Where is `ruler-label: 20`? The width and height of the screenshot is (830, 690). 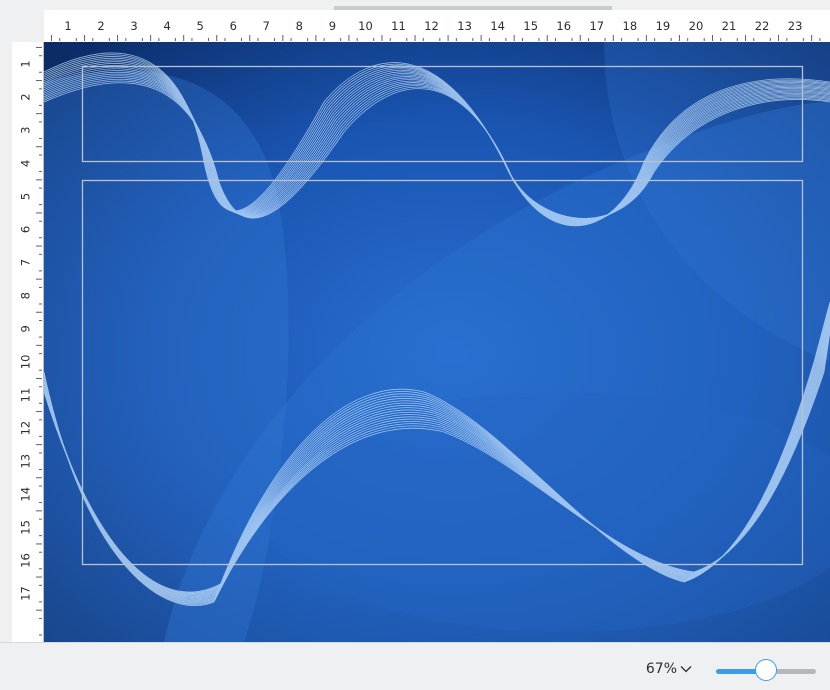
ruler-label: 20 is located at coordinates (696, 26).